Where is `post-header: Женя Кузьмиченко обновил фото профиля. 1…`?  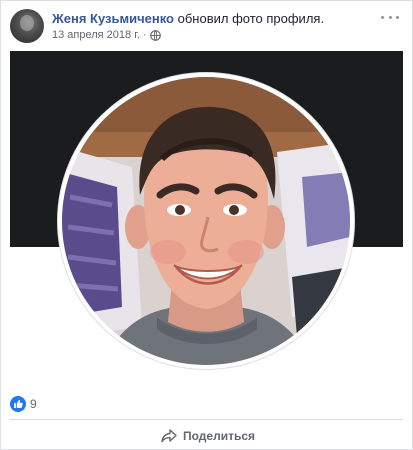
post-header: Женя Кузьмиченко обновил фото профиля. 1… is located at coordinates (207, 27).